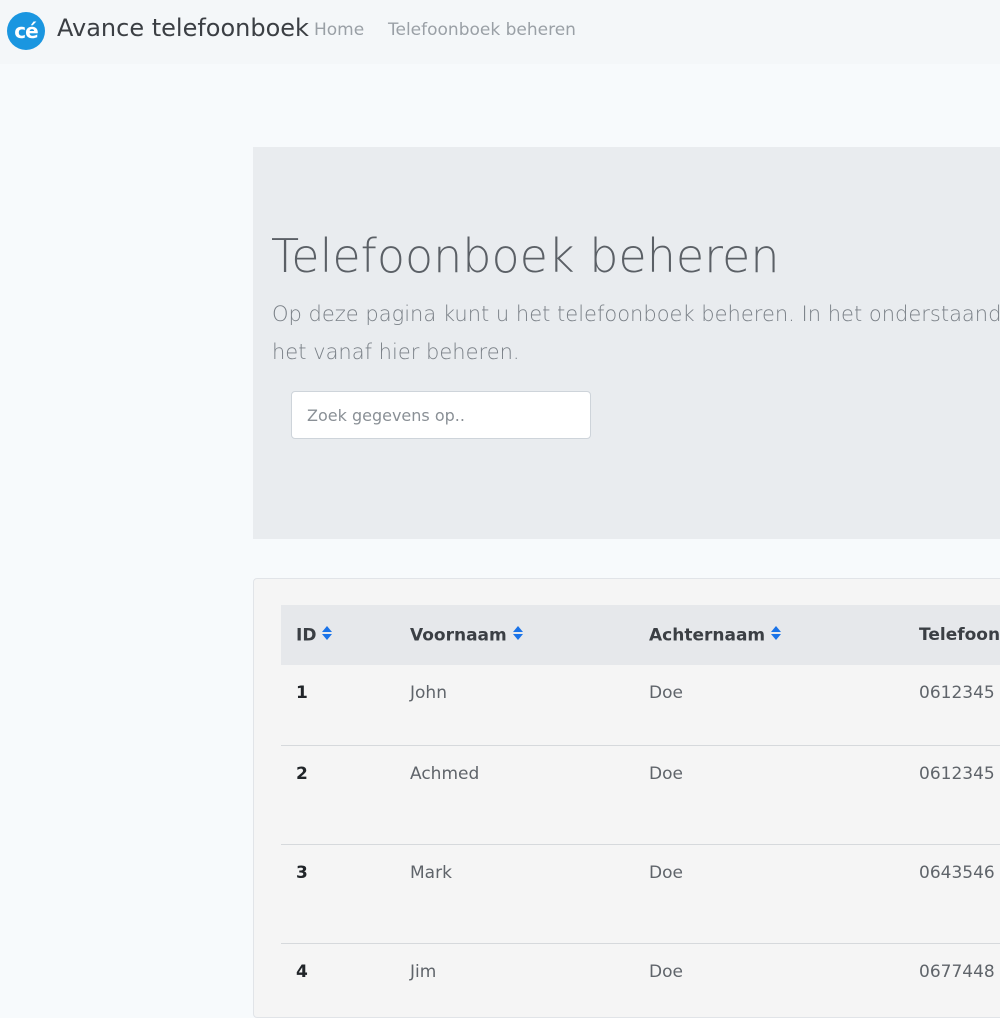 This screenshot has height=1018, width=1000. Describe the element at coordinates (952, 893) in the screenshot. I see `cell-telefoon: 0643546` at that location.